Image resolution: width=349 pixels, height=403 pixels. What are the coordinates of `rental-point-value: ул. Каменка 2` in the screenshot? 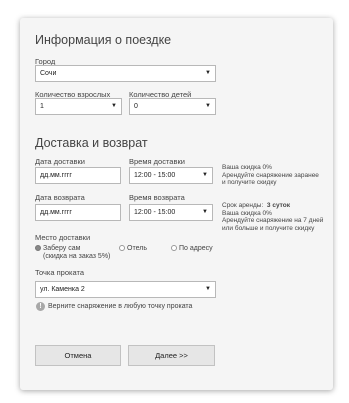 It's located at (62, 289).